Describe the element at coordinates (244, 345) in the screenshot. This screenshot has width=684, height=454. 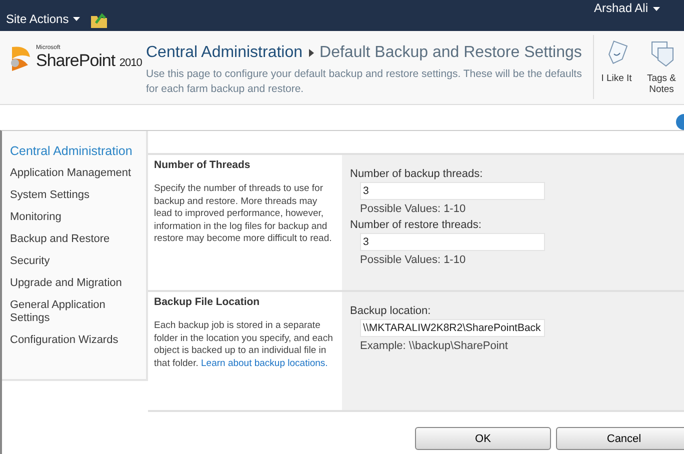
I see `section-description: Each backup job is stored in a separate folder in the location you specify, and each object is backed up to an individual file in that folder. Learn about backup locations.` at that location.